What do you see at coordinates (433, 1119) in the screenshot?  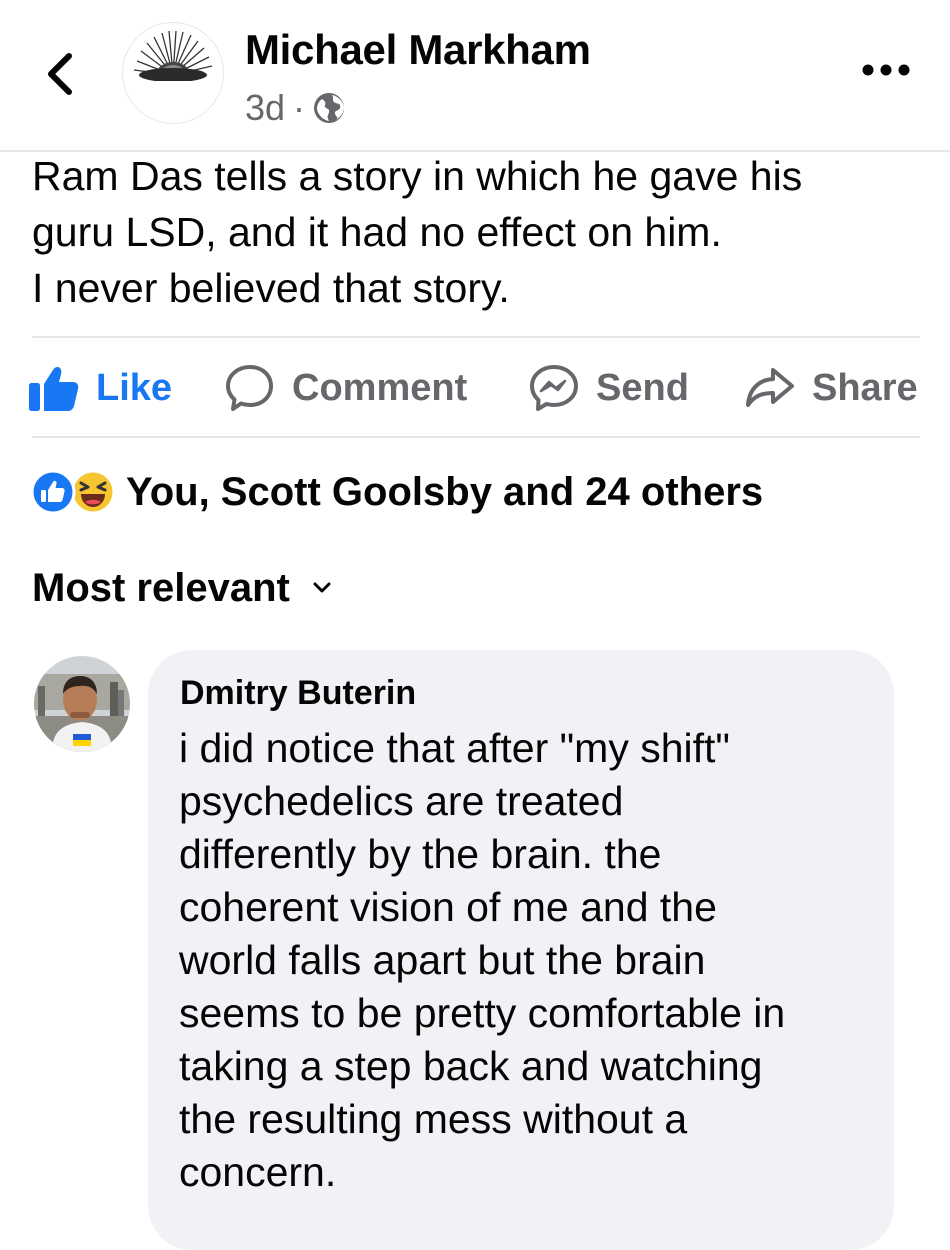 I see `comment-text-line: the resulting mess without a` at bounding box center [433, 1119].